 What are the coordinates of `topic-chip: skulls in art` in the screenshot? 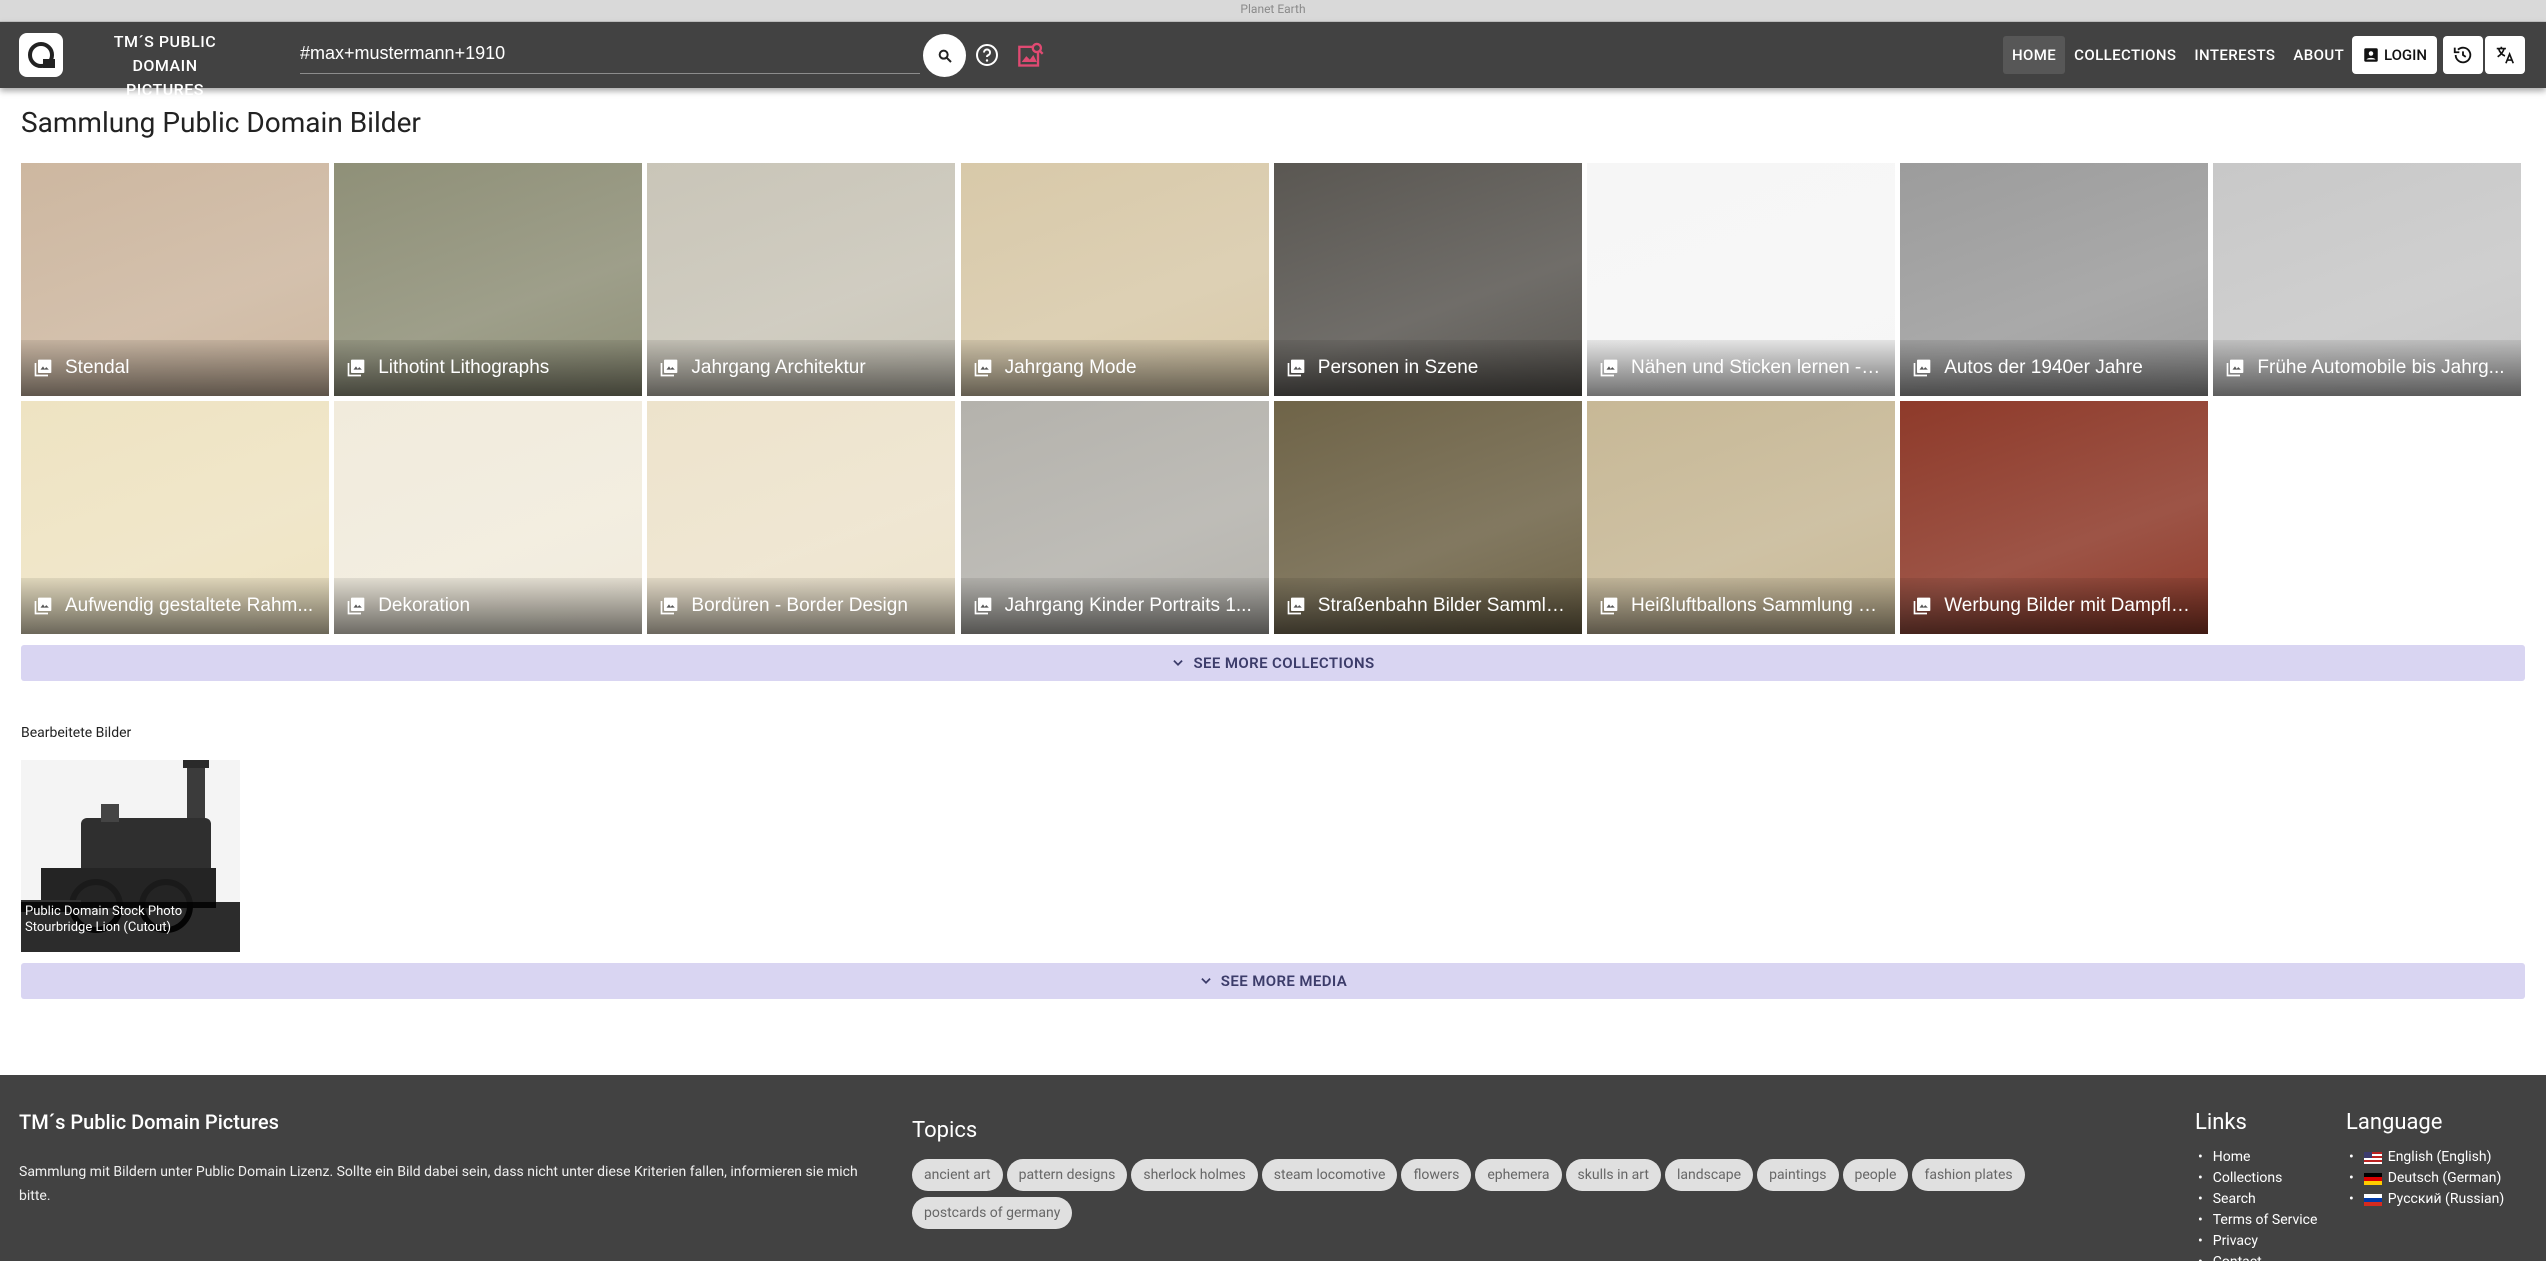 It's located at (1613, 1175).